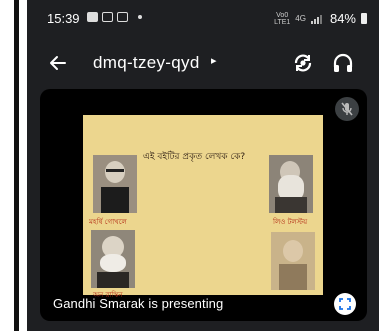 This screenshot has height=331, width=388. Describe the element at coordinates (300, 18) in the screenshot. I see `network-type: 4G` at that location.